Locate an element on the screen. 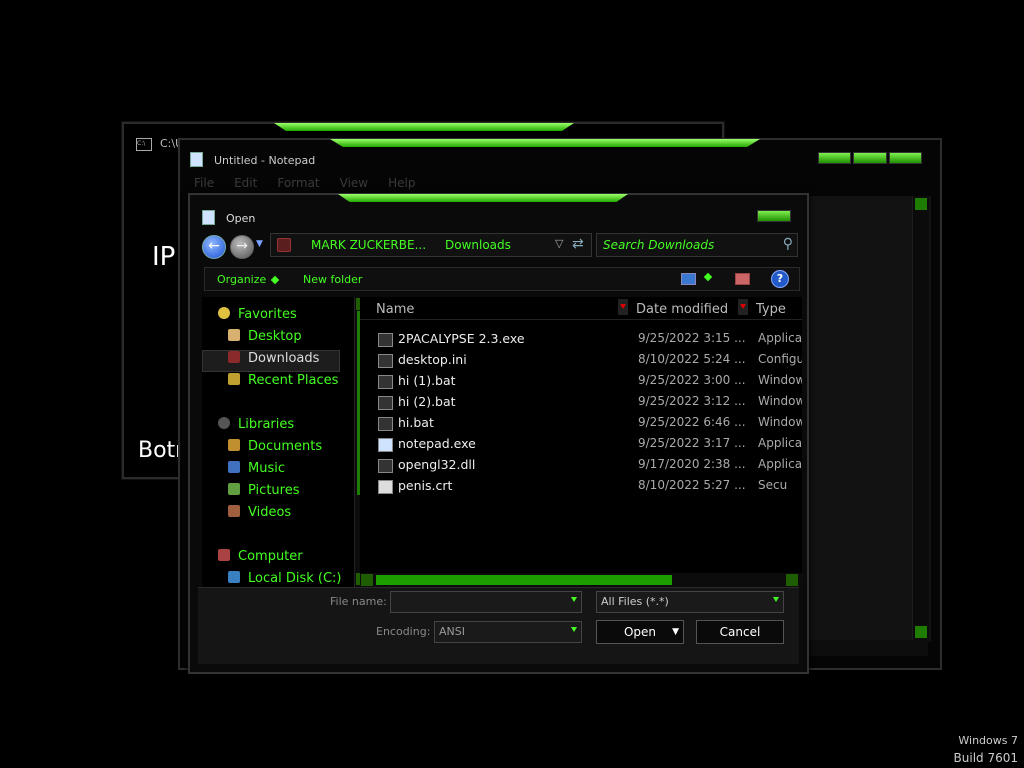 Image resolution: width=1024 pixels, height=768 pixels. search-icon: ⚲ is located at coordinates (788, 244).